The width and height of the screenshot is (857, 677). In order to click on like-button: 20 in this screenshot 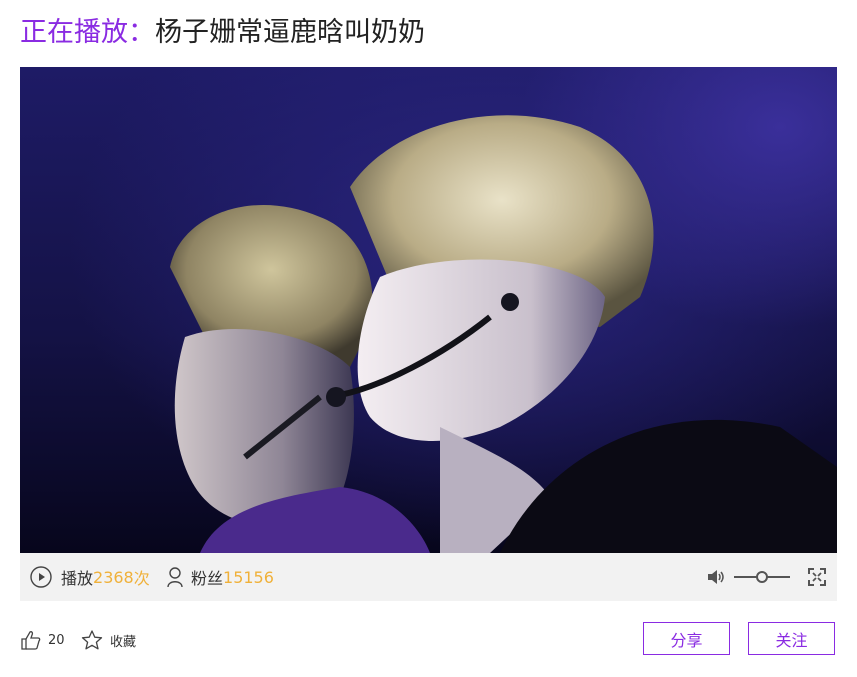, I will do `click(42, 640)`.